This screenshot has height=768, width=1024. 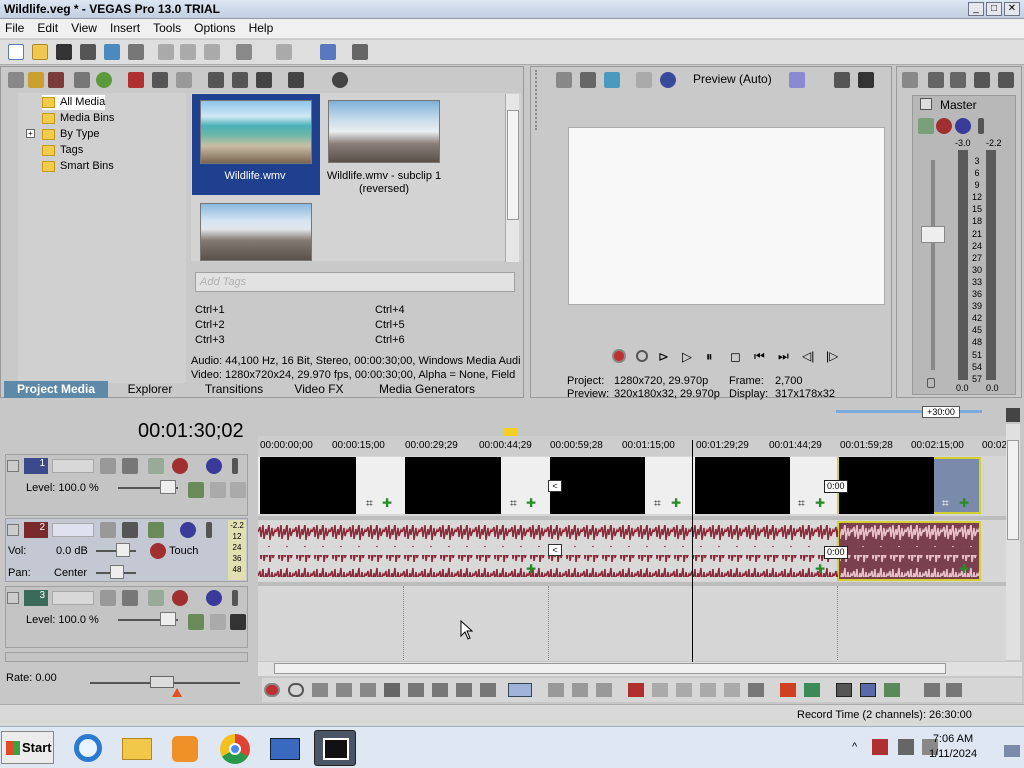 I want to click on timeline-horizontal-scrollbar, so click(x=640, y=669).